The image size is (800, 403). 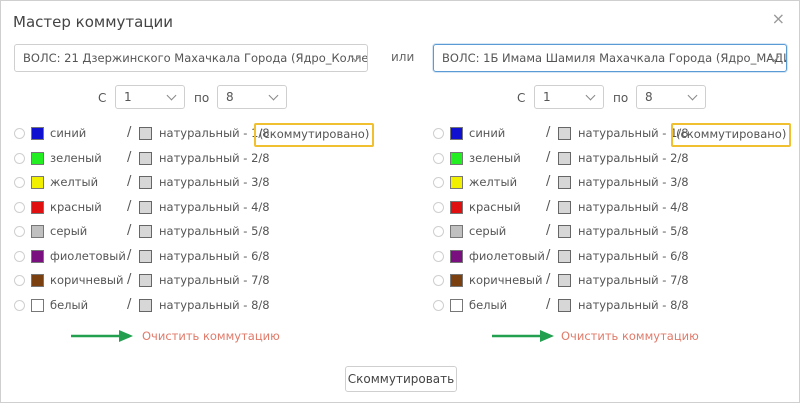 What do you see at coordinates (142, 257) in the screenshot?
I see `left-fiber-row: фиолетовый / натуральный - 6/8` at bounding box center [142, 257].